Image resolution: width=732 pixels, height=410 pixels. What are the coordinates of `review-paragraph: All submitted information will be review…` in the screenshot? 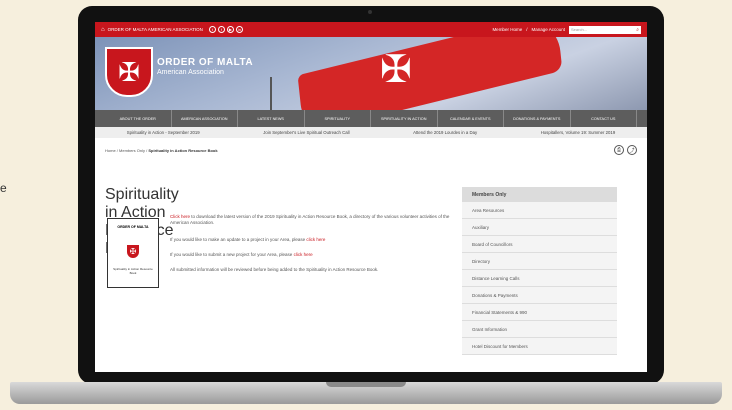 It's located at (274, 269).